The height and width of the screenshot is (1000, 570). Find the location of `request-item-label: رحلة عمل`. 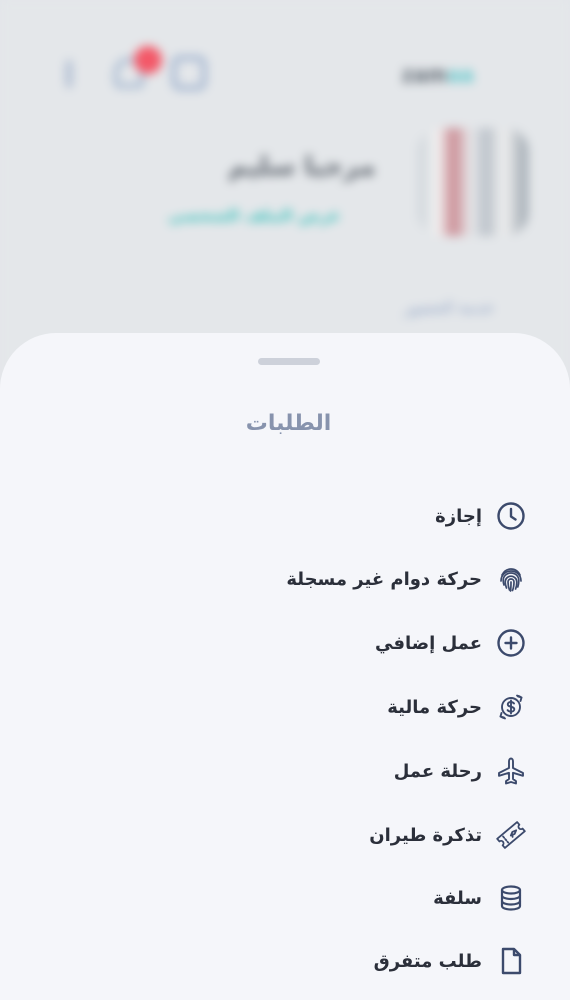

request-item-label: رحلة عمل is located at coordinates (437, 771).